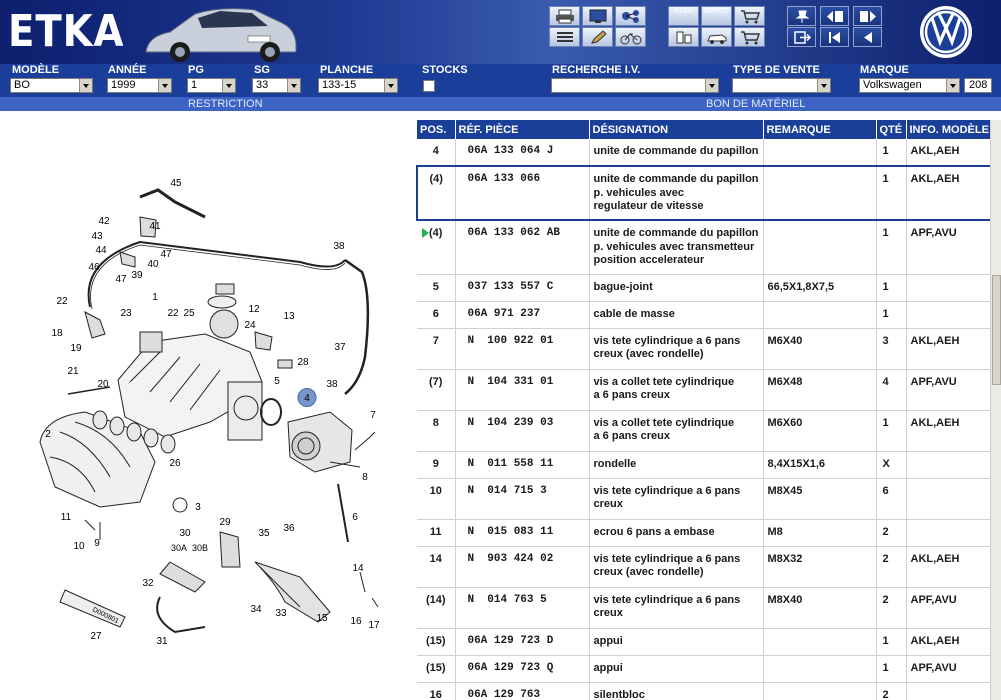  I want to click on diagram-label: 24, so click(250, 325).